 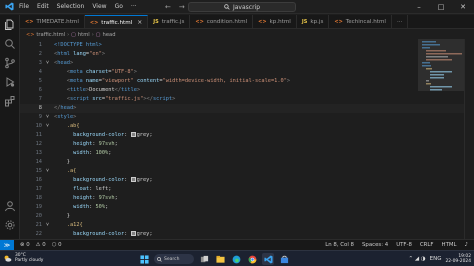 What do you see at coordinates (375, 245) in the screenshot?
I see `indentation: Spaces: 4` at bounding box center [375, 245].